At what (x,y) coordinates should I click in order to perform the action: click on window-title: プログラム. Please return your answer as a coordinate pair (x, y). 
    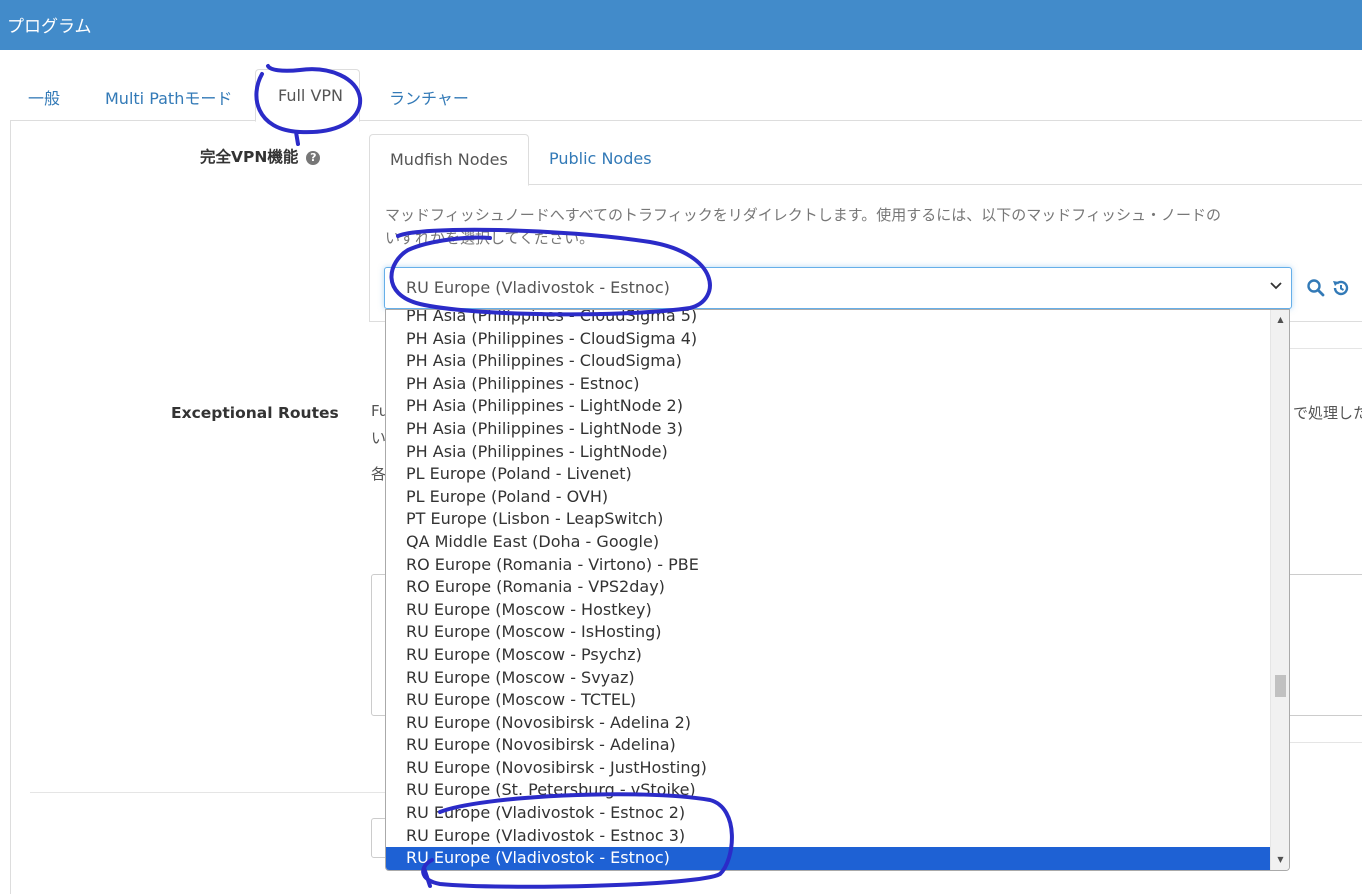
    Looking at the image, I should click on (49, 27).